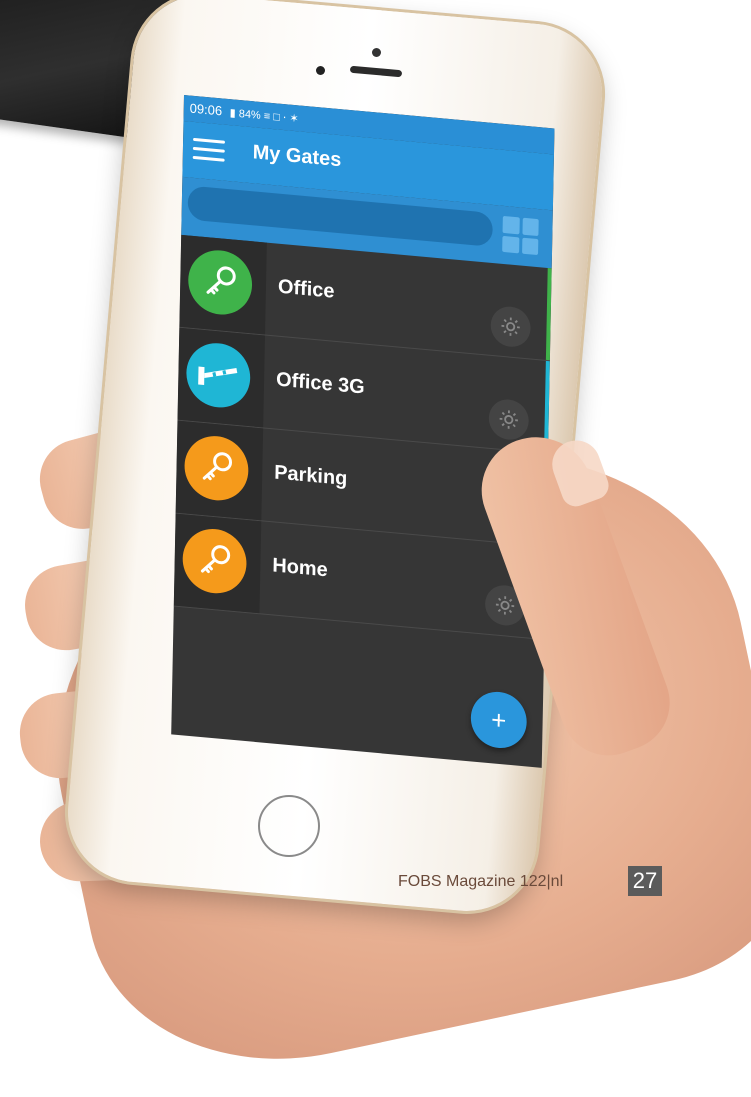  I want to click on gate-name: Home, so click(300, 568).